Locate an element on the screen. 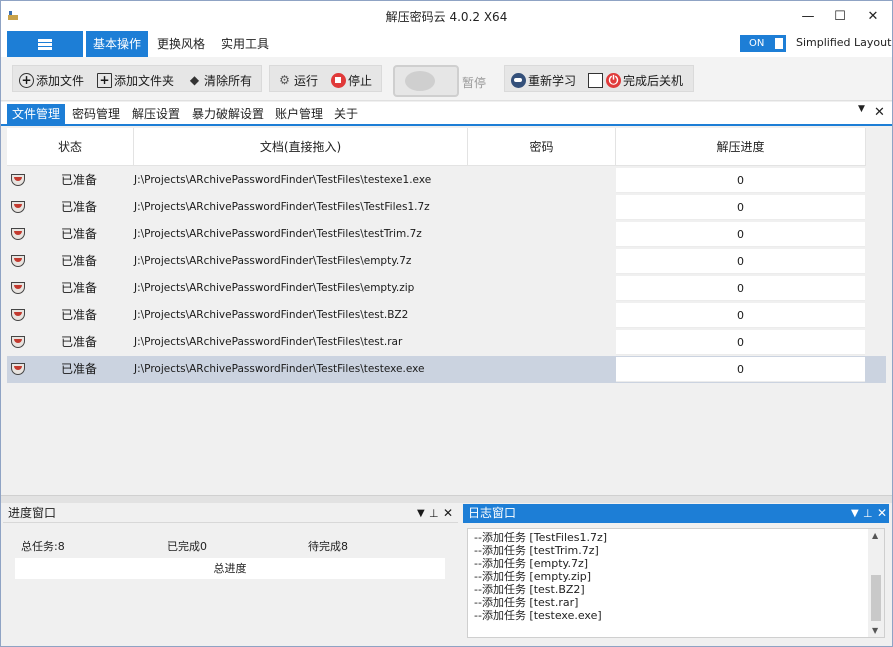 This screenshot has height=647, width=893. tab-bruteforce-settings: 暴力破解设置 is located at coordinates (228, 114).